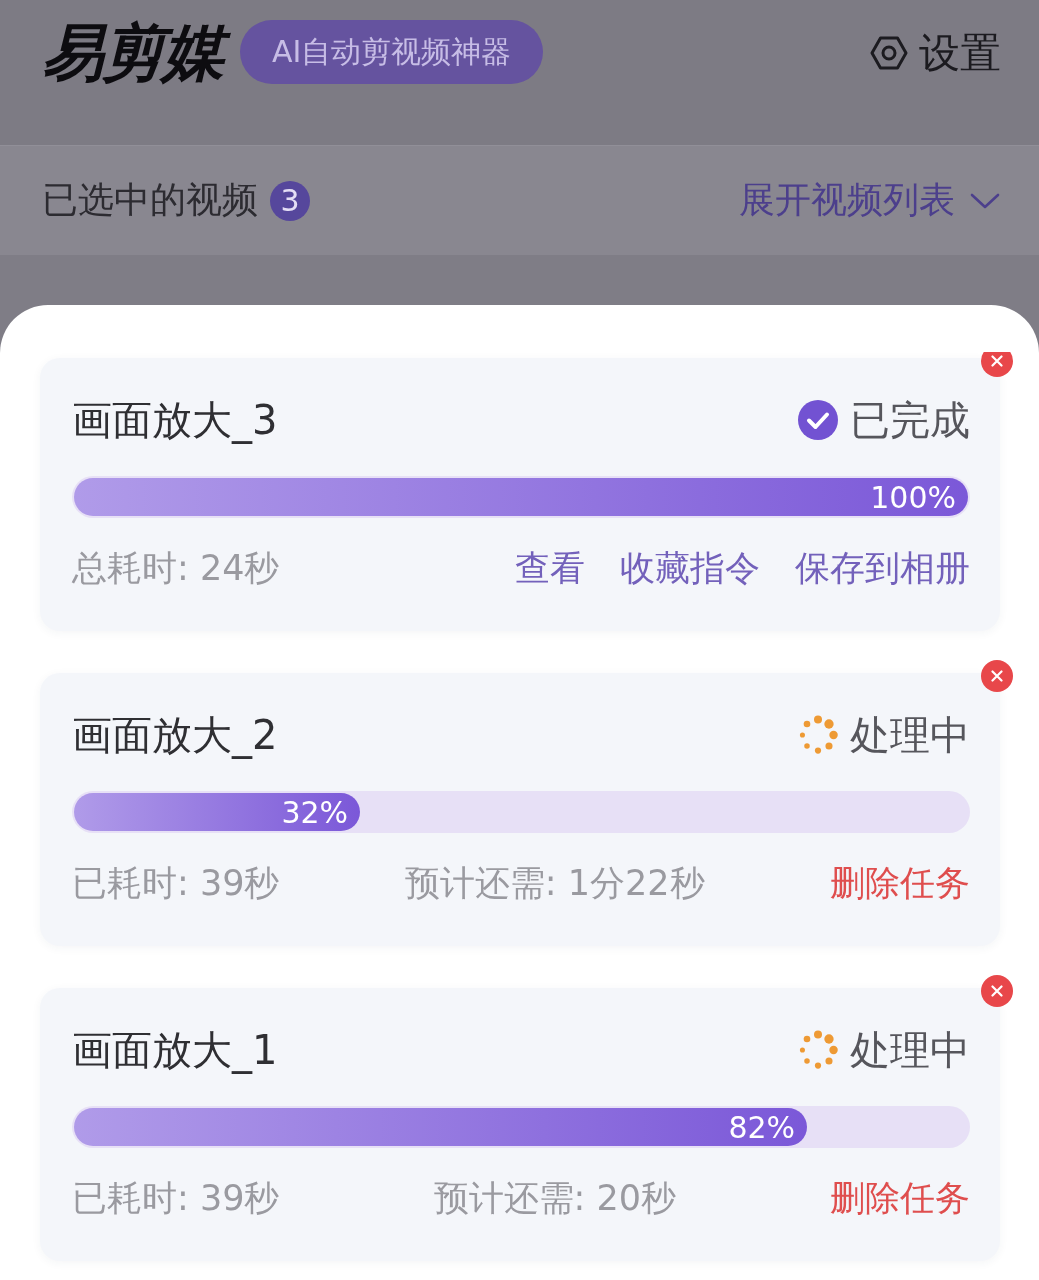  I want to click on remaining-time: 预计还需: 1分22秒, so click(554, 883).